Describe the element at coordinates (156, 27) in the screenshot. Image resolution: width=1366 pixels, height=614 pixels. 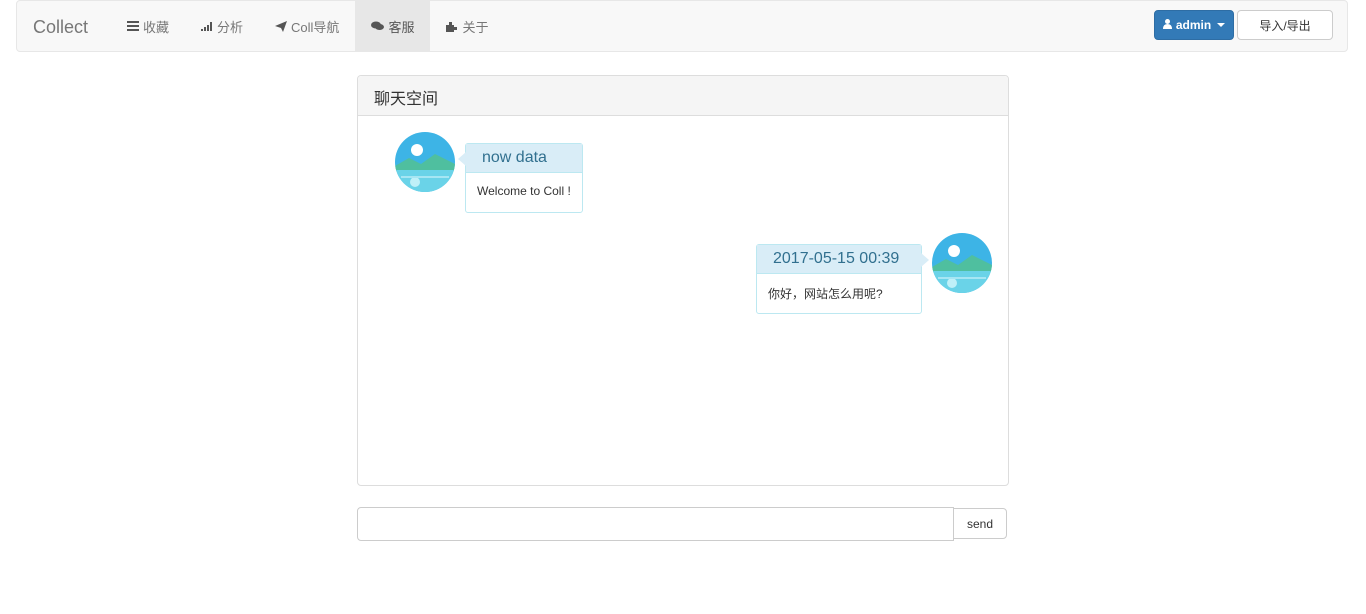
I see `nav-item-label: 收藏` at that location.